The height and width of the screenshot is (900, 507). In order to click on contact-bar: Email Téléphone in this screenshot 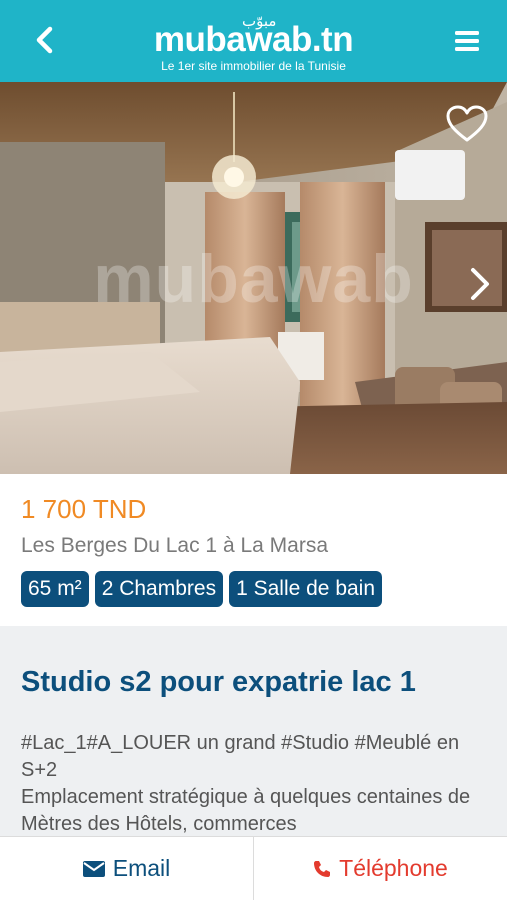, I will do `click(253, 868)`.